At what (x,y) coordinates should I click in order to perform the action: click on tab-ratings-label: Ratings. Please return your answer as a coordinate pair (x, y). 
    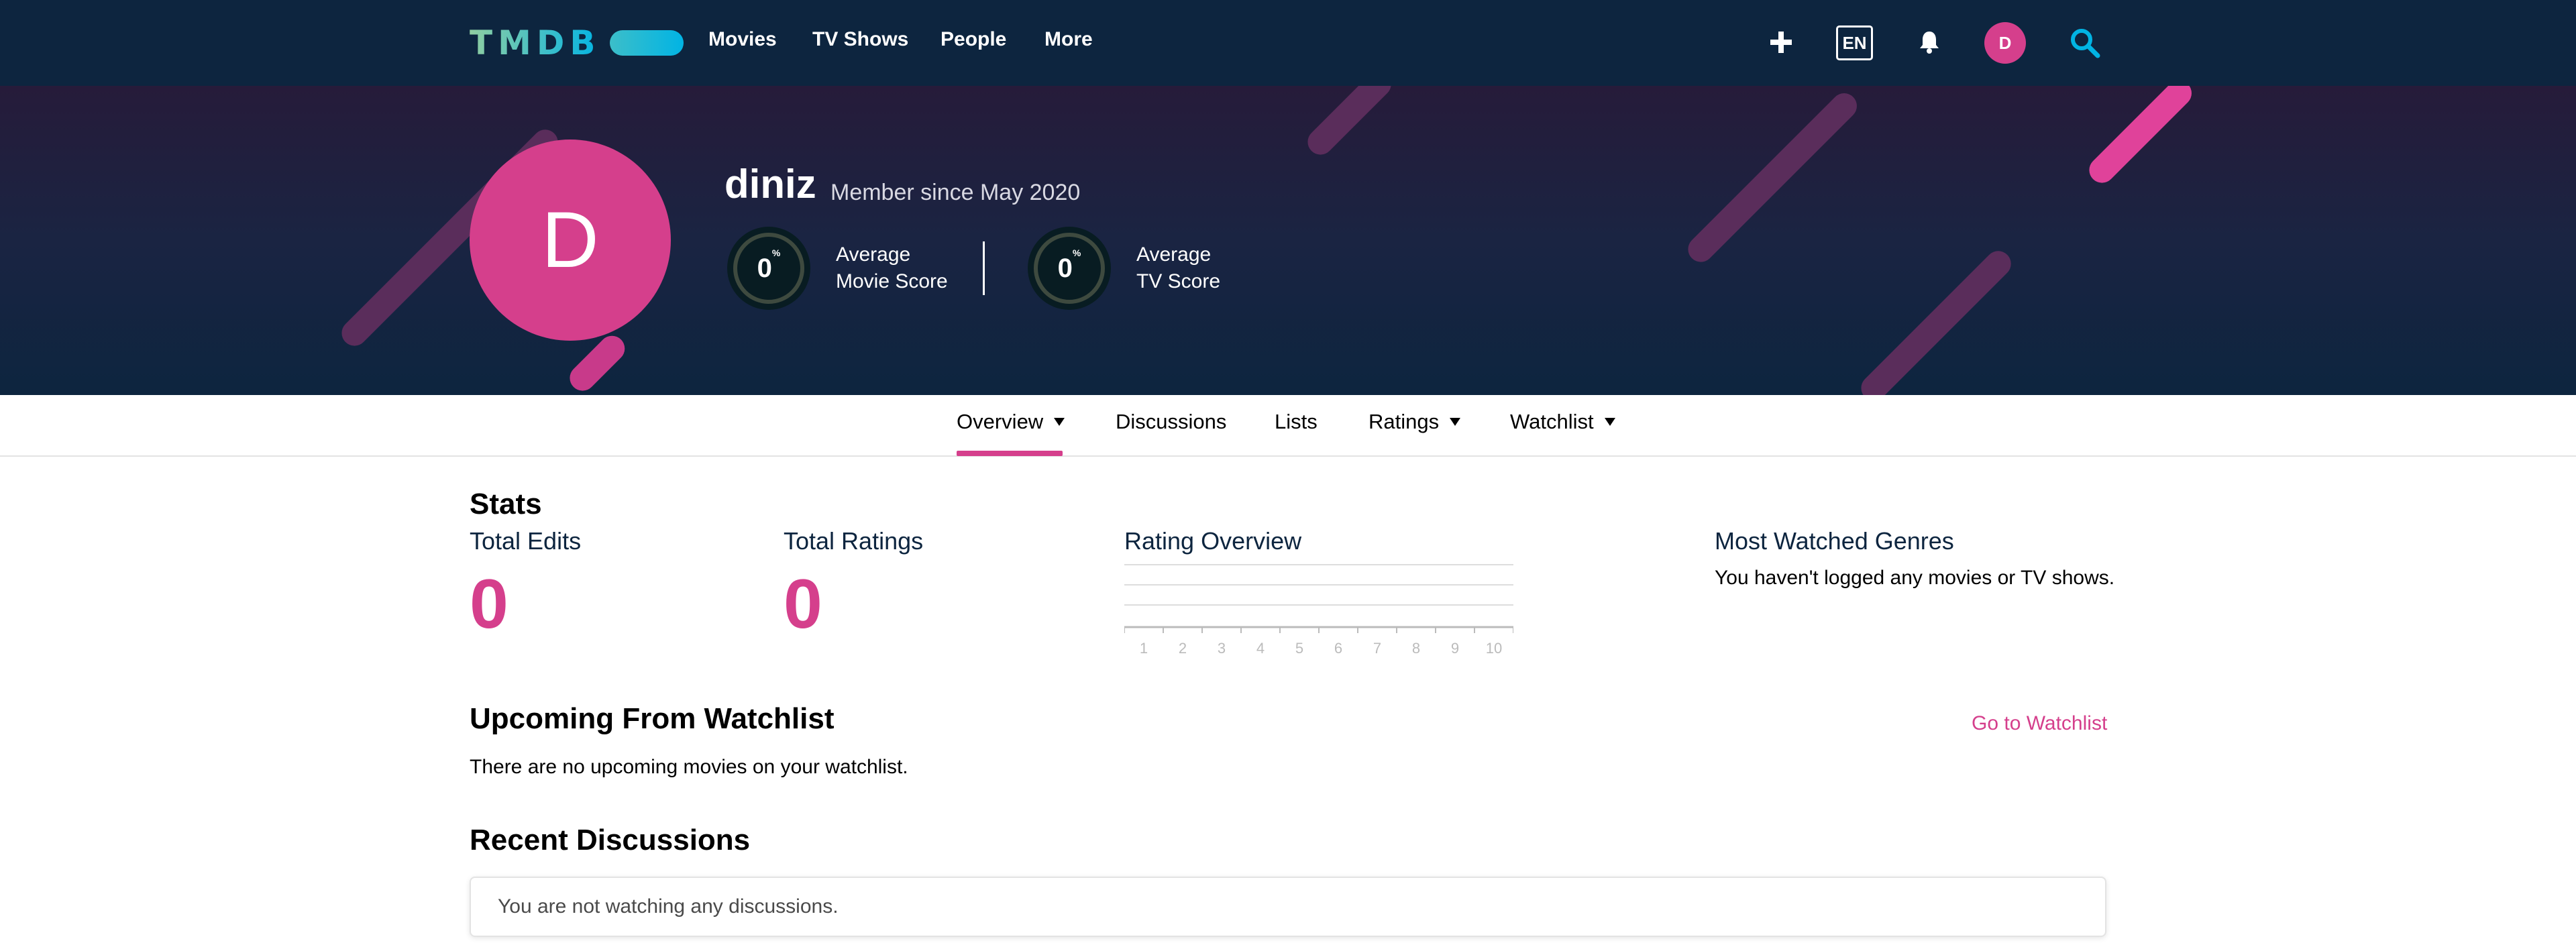
    Looking at the image, I should click on (1404, 421).